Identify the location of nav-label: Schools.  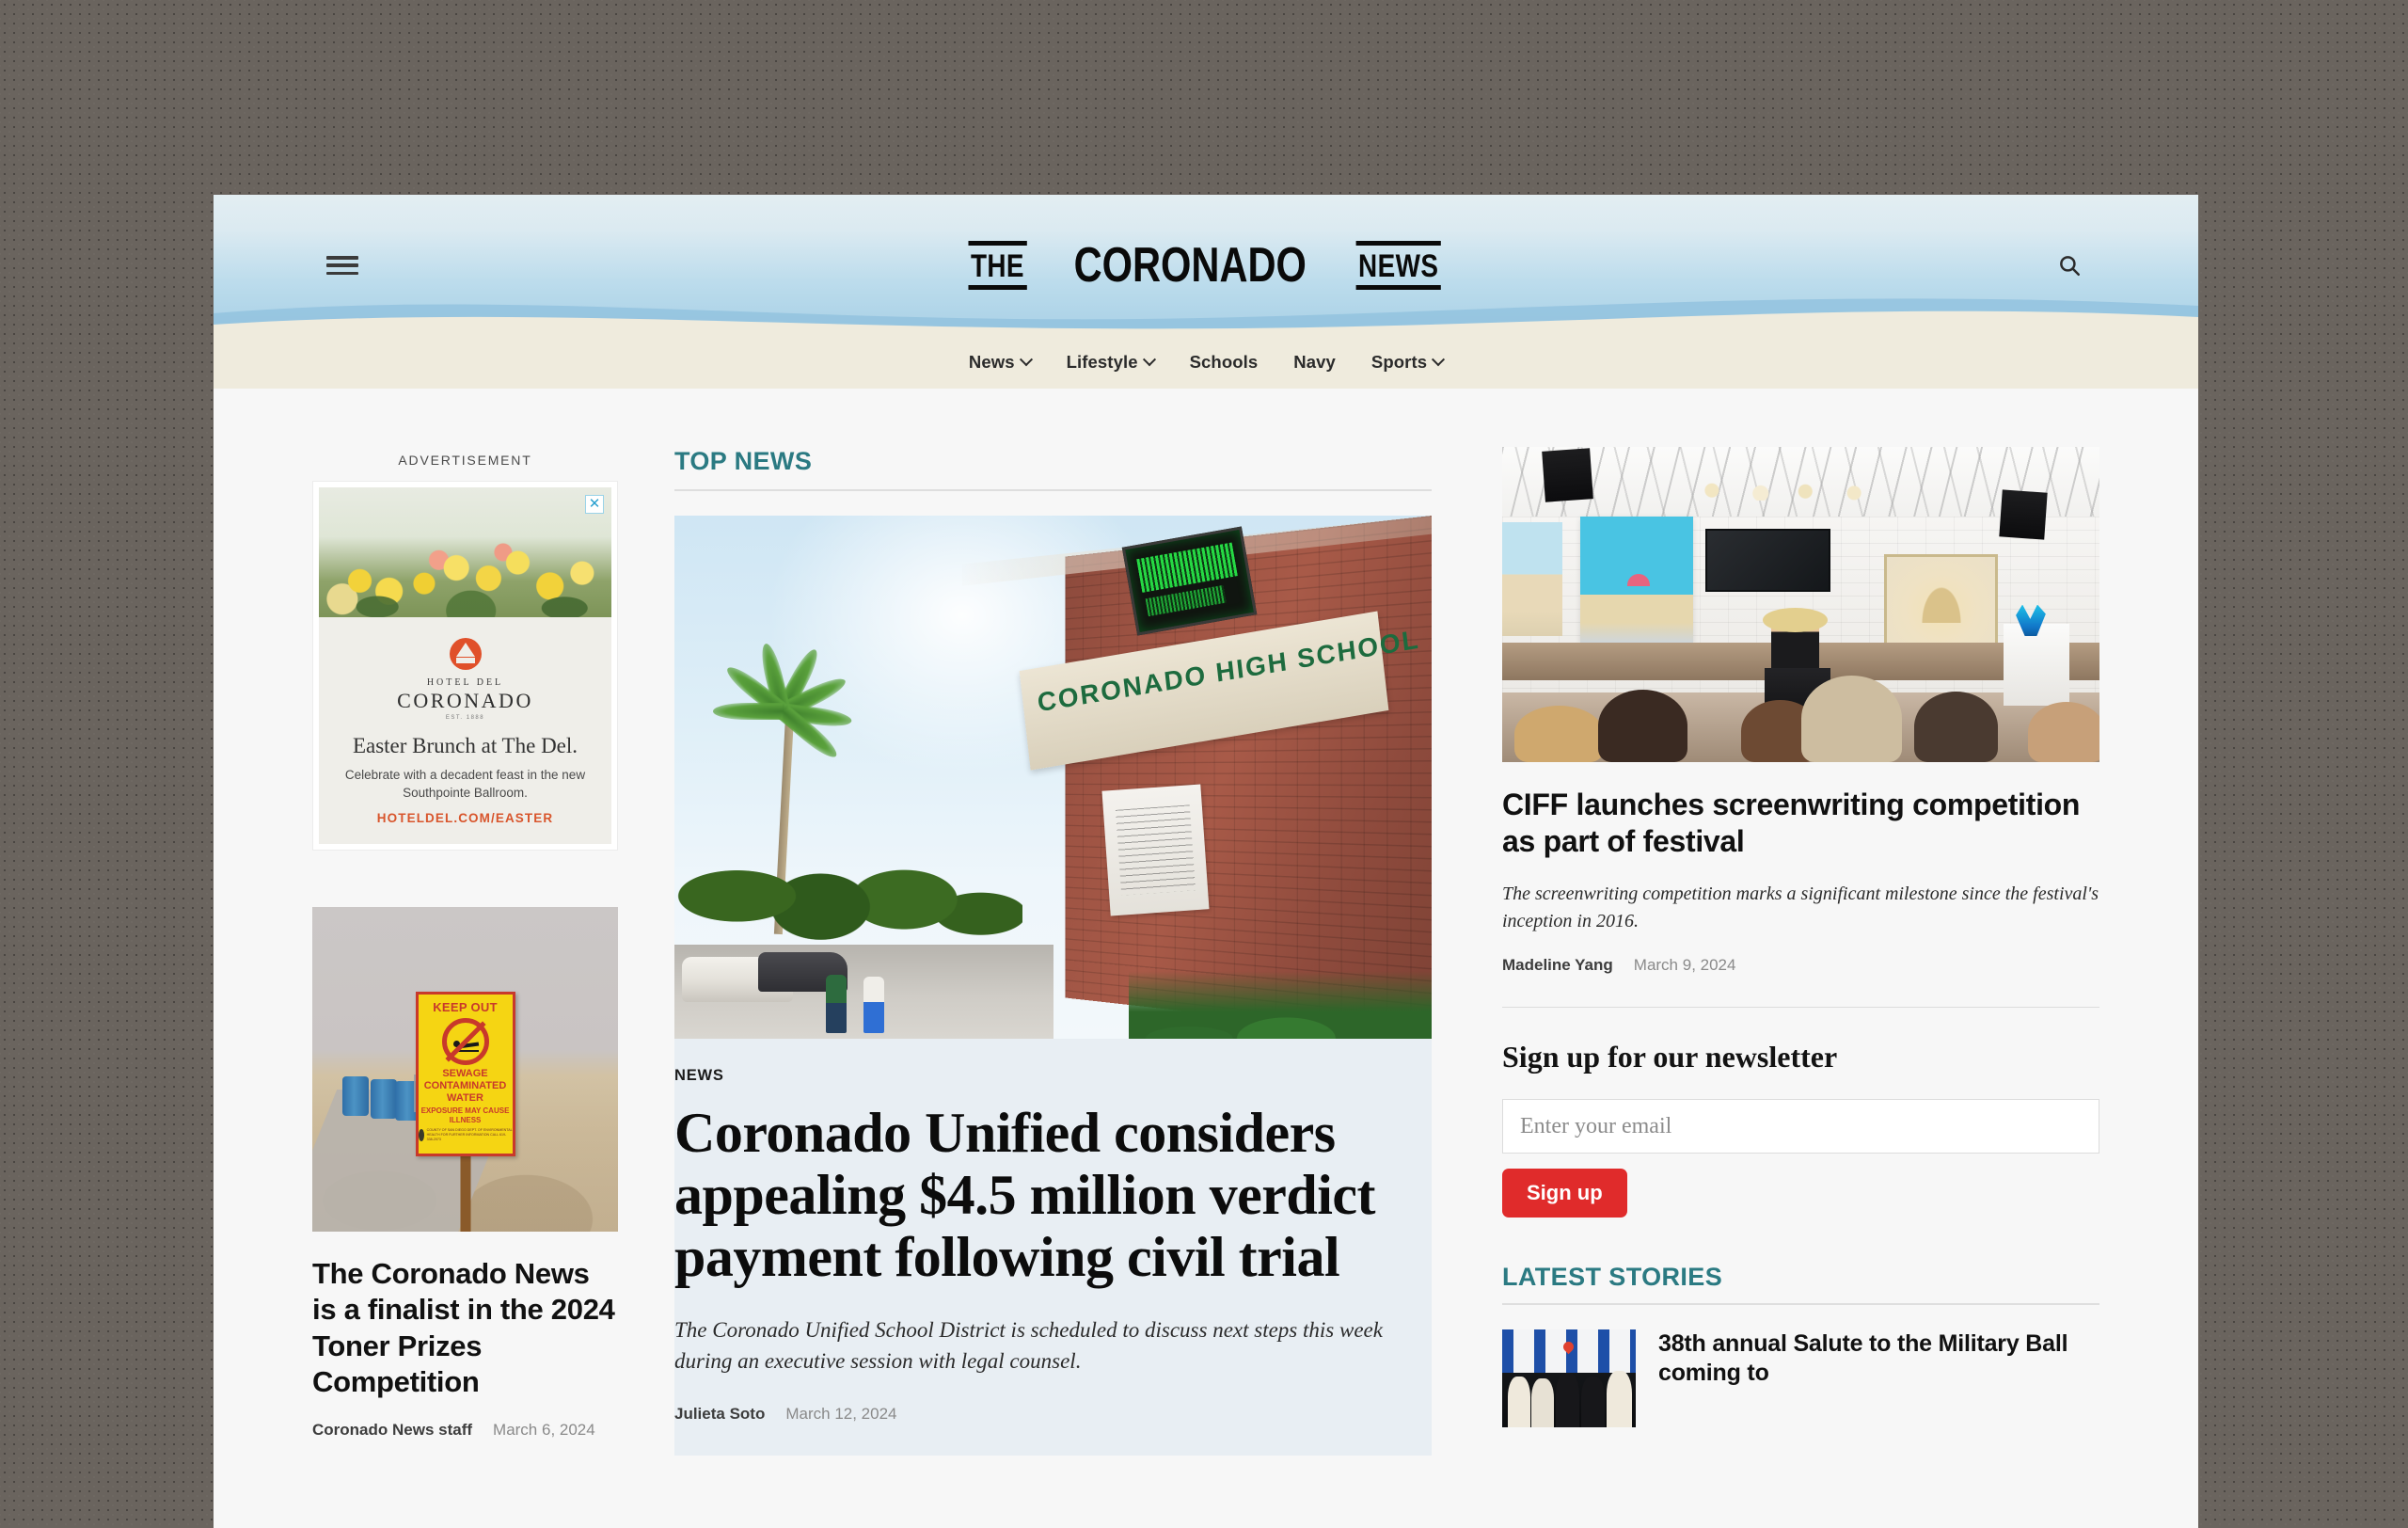
(1224, 362).